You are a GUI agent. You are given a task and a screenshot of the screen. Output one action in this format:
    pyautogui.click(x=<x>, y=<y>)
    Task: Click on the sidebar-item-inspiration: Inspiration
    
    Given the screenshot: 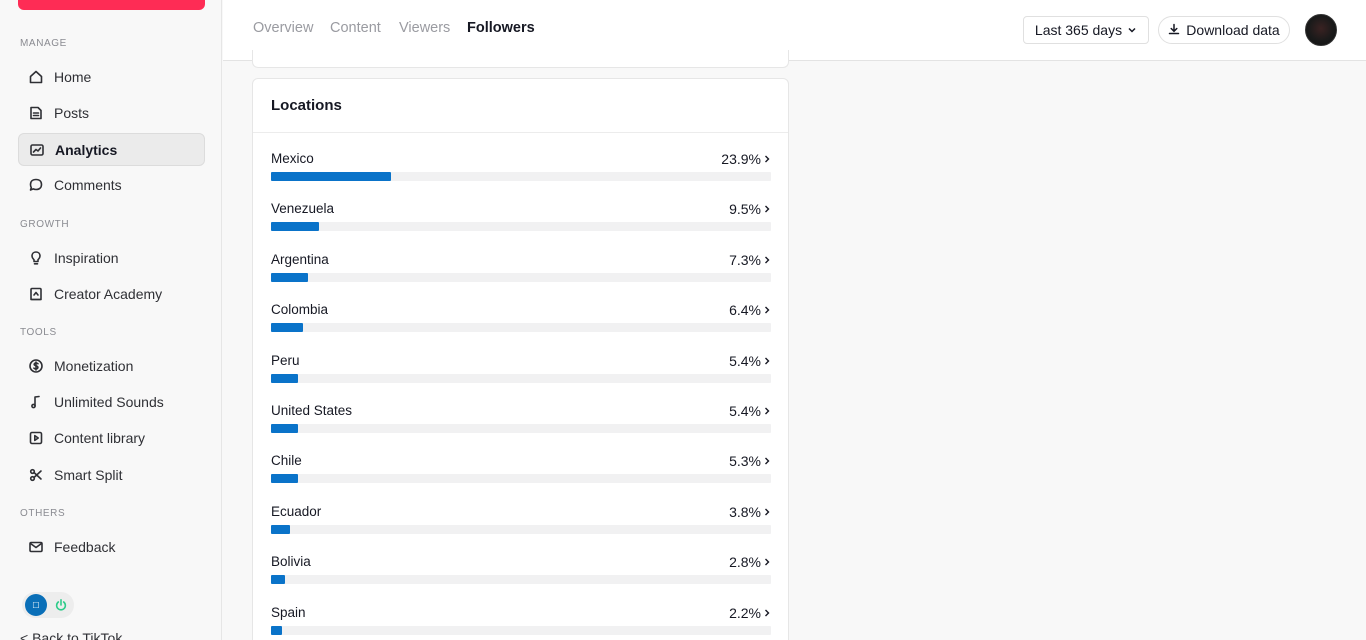 What is the action you would take?
    pyautogui.click(x=111, y=257)
    